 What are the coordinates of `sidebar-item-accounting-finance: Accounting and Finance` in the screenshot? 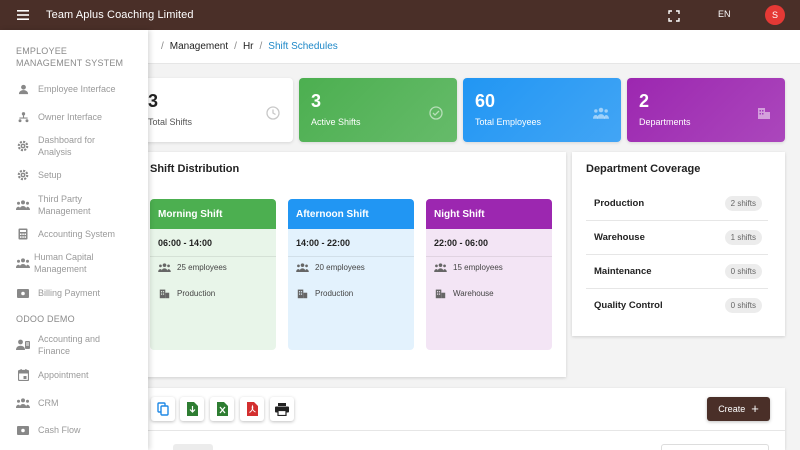 It's located at (74, 345).